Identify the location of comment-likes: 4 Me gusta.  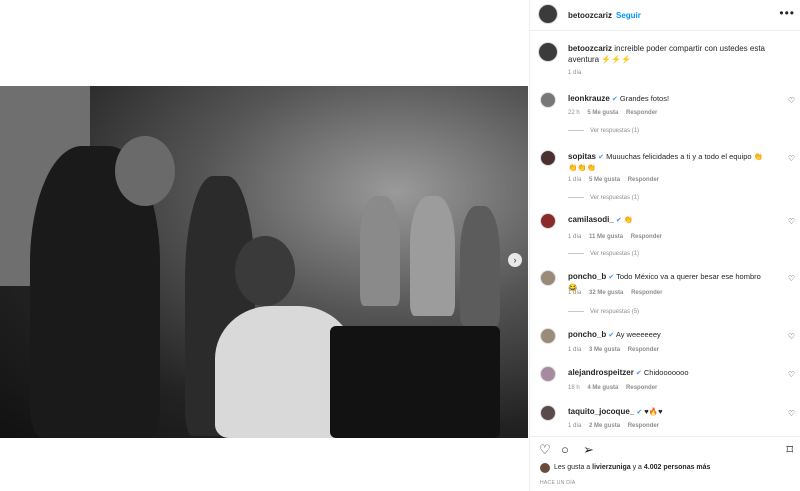
(602, 388).